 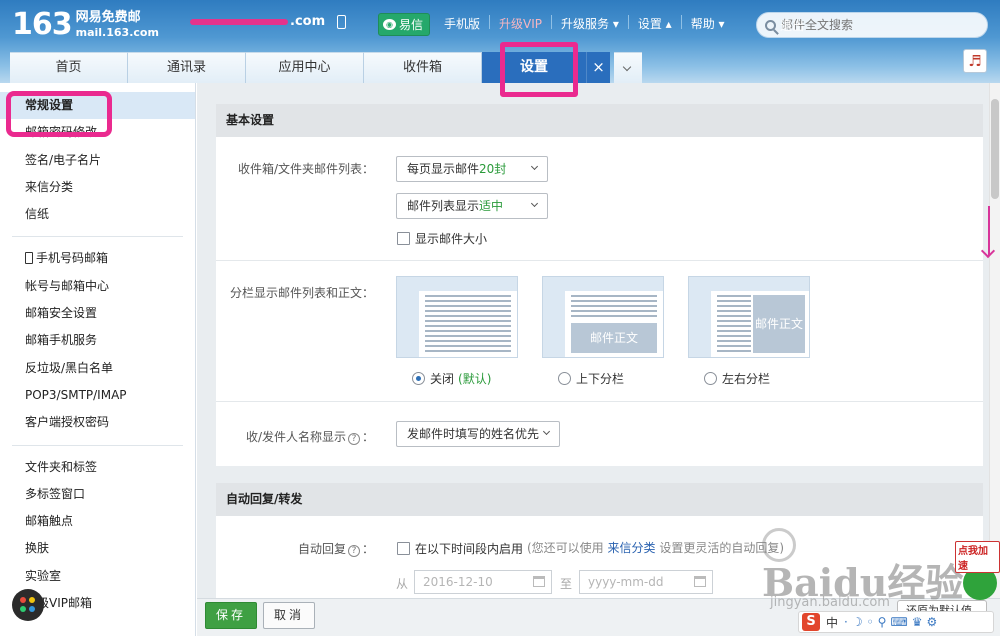 What do you see at coordinates (69, 67) in the screenshot?
I see `tab-home: 首页` at bounding box center [69, 67].